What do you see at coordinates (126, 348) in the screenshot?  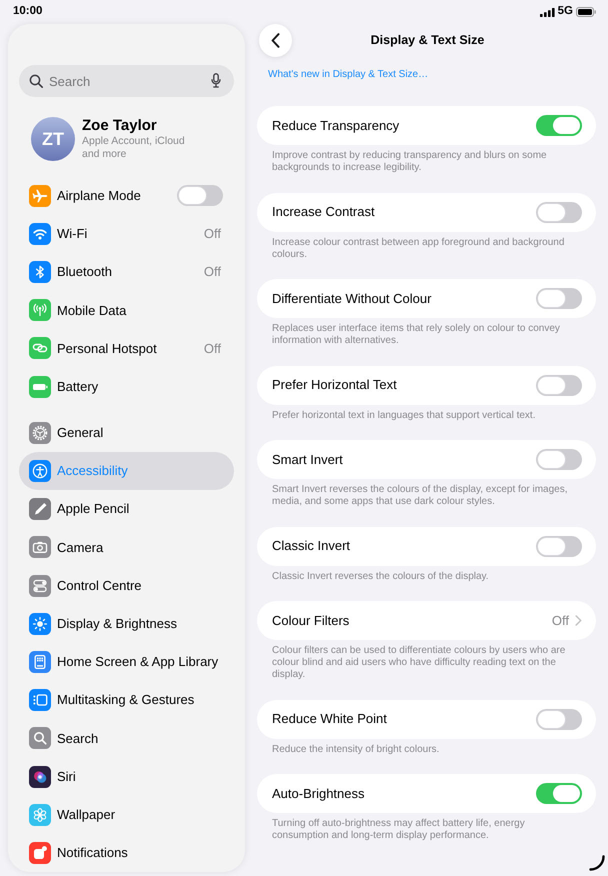 I see `sidebar-item: Personal Hotspot Off` at bounding box center [126, 348].